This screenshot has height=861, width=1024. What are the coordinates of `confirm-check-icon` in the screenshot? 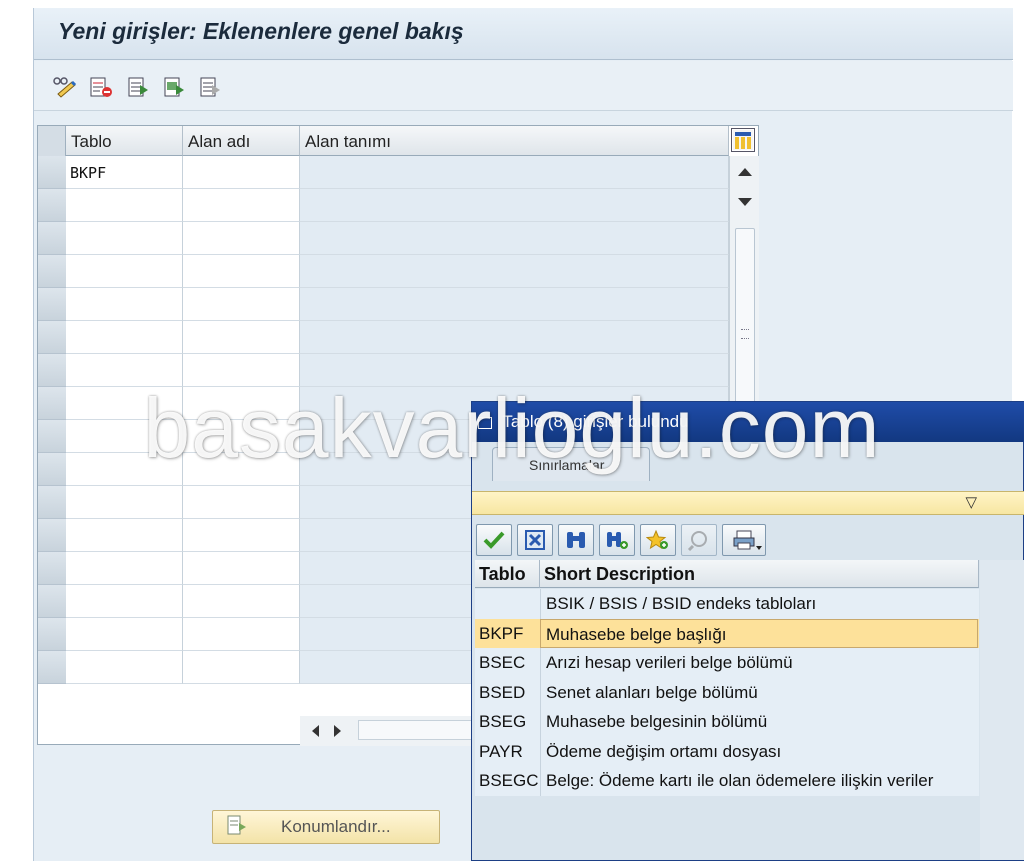 It's located at (494, 540).